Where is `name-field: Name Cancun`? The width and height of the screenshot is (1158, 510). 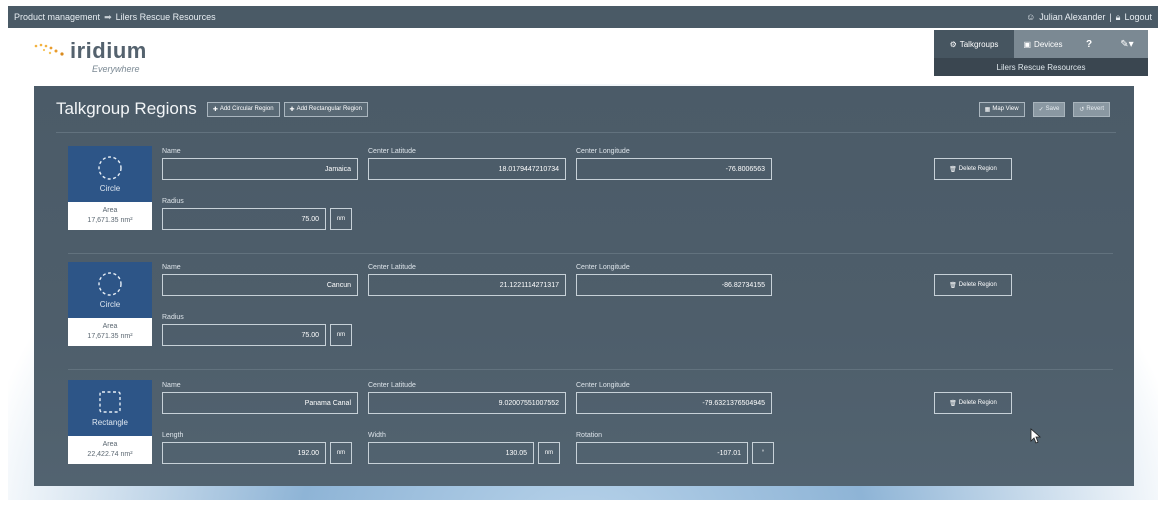
name-field: Name Cancun is located at coordinates (260, 280).